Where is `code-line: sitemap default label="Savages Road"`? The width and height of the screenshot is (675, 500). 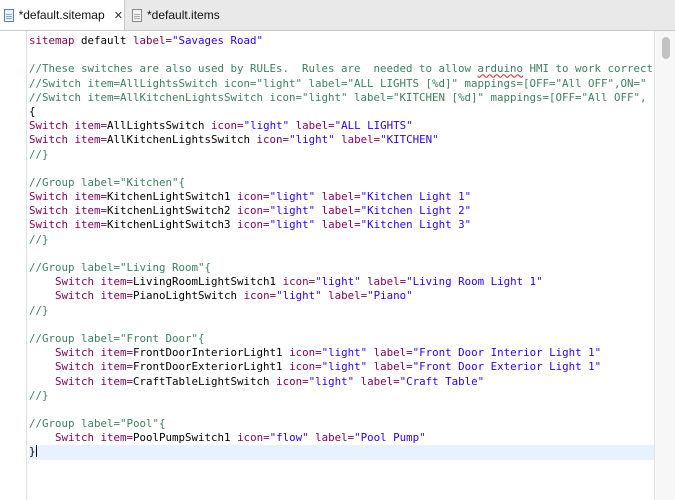
code-line: sitemap default label="Savages Road" is located at coordinates (342, 41).